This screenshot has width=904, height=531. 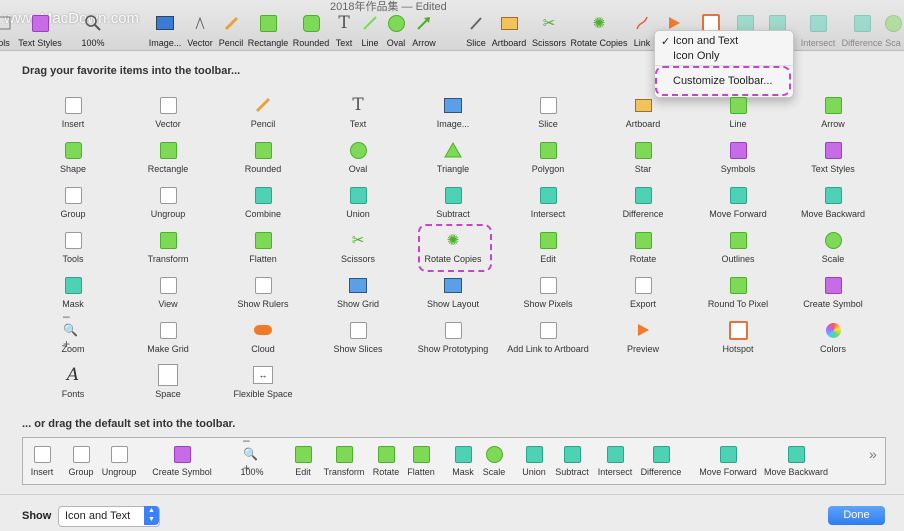 I want to click on default-item-create-symbol: Create Symbol, so click(x=182, y=461).